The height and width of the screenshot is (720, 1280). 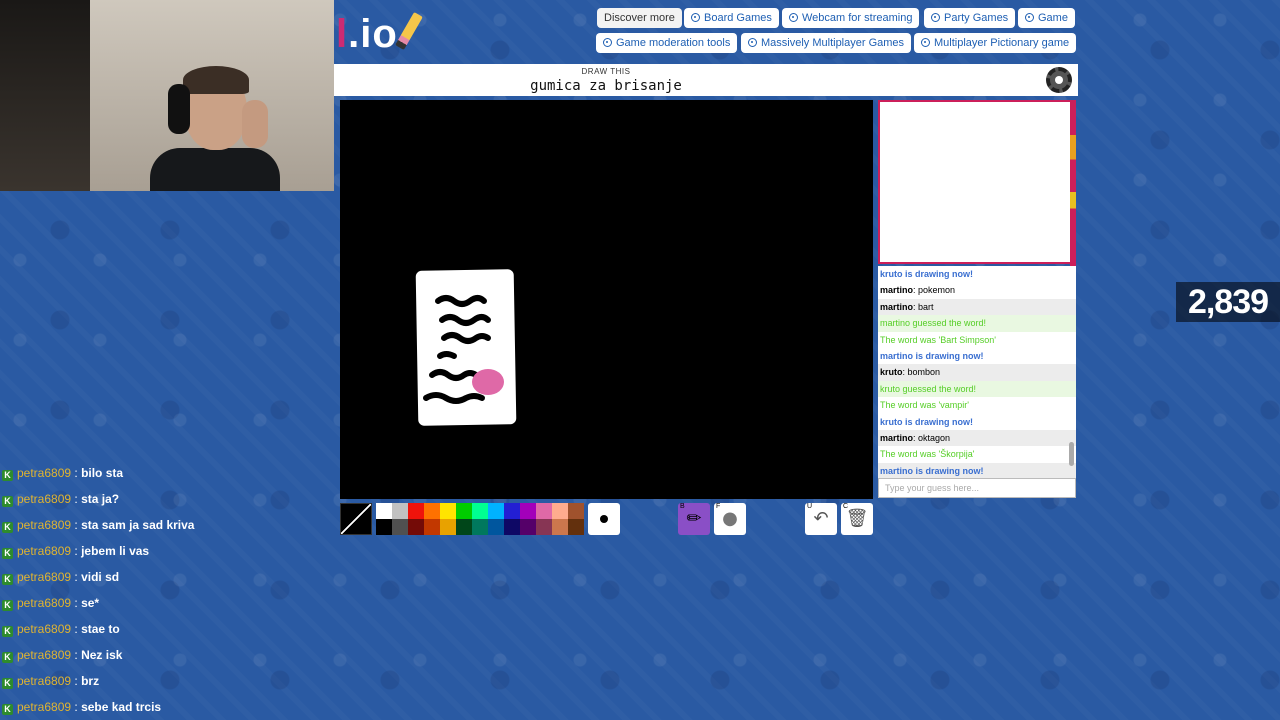 What do you see at coordinates (1053, 18) in the screenshot?
I see `link-label: Game` at bounding box center [1053, 18].